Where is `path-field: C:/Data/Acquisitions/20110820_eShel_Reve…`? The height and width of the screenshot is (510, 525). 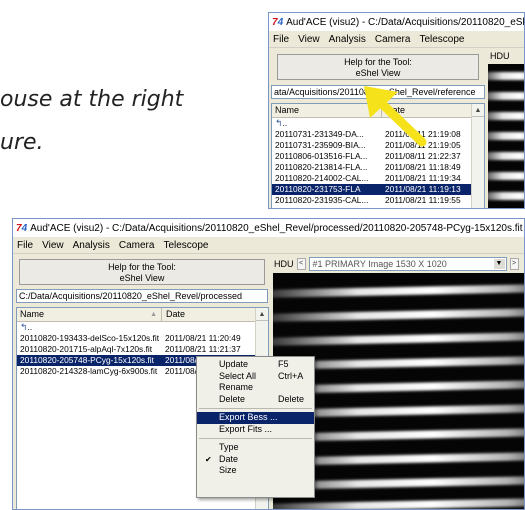
path-field: C:/Data/Acquisitions/20110820_eShel_Reve… is located at coordinates (142, 296).